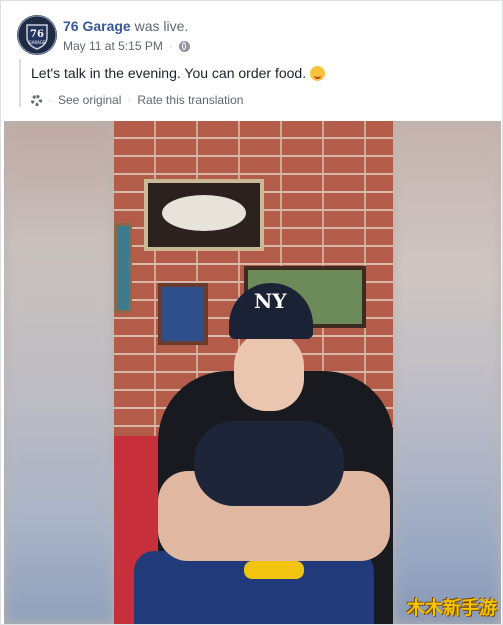  What do you see at coordinates (269, 371) in the screenshot?
I see `person-face` at bounding box center [269, 371].